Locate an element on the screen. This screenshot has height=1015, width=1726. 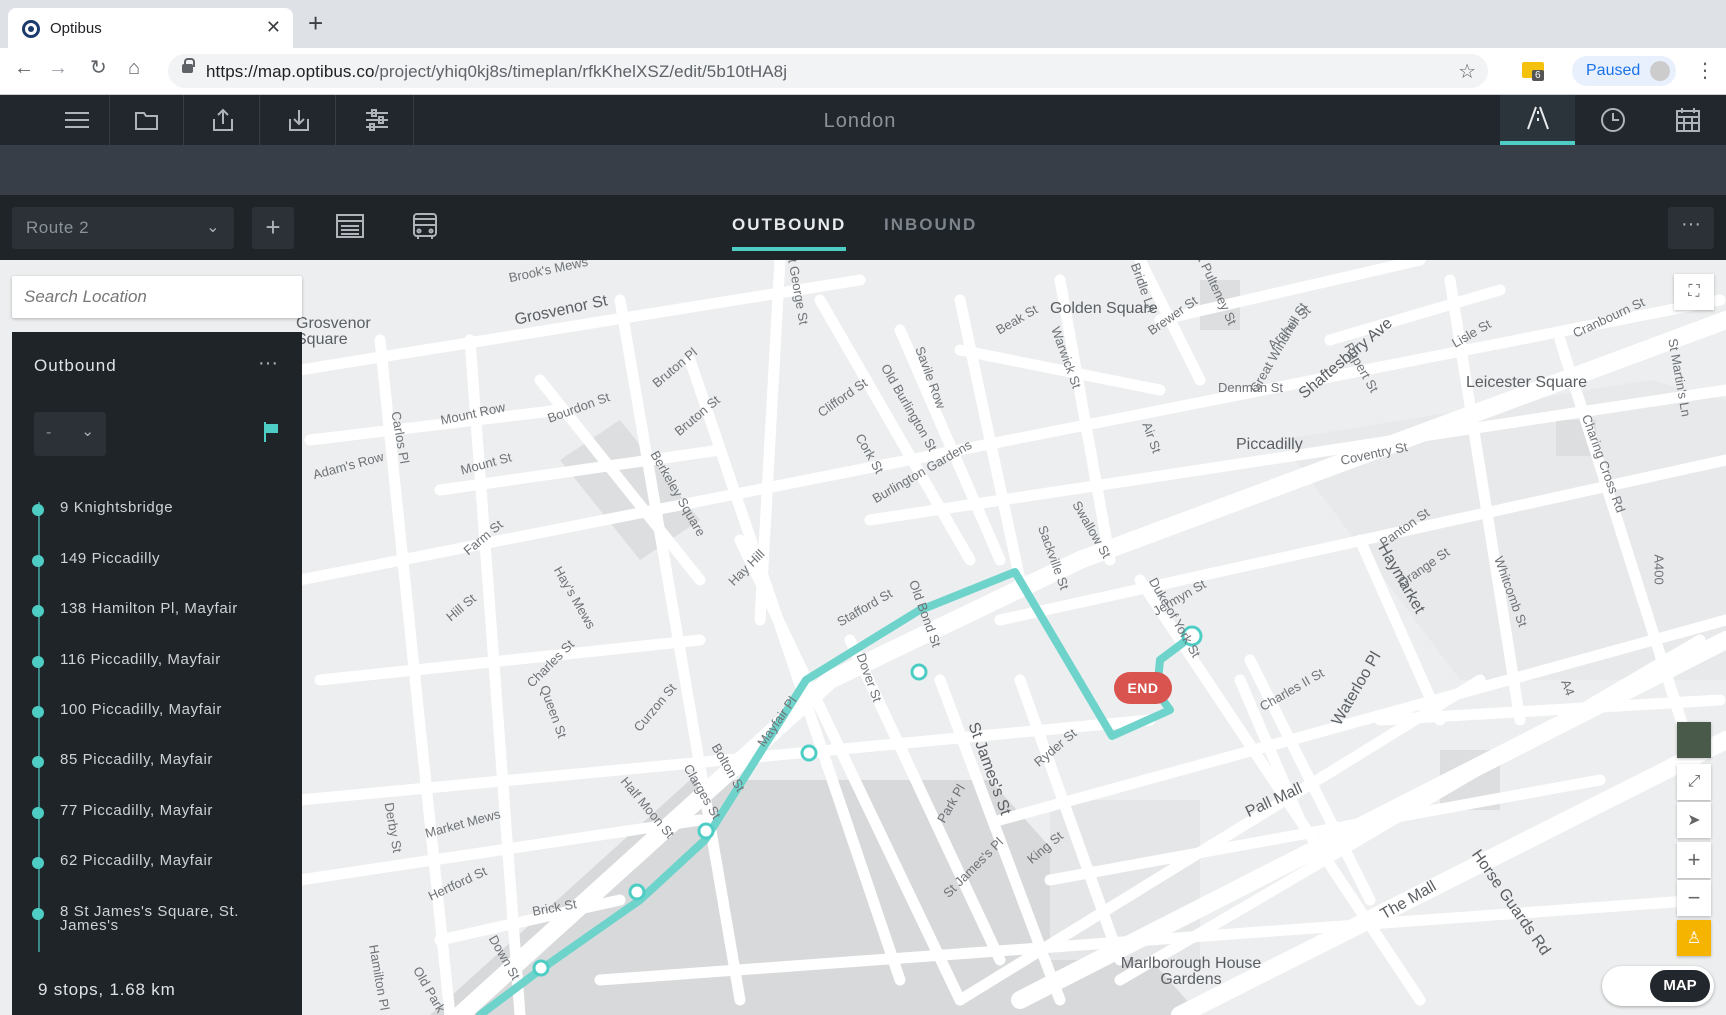
stop-name: 116 Piccadilly, Mayfair is located at coordinates (140, 659).